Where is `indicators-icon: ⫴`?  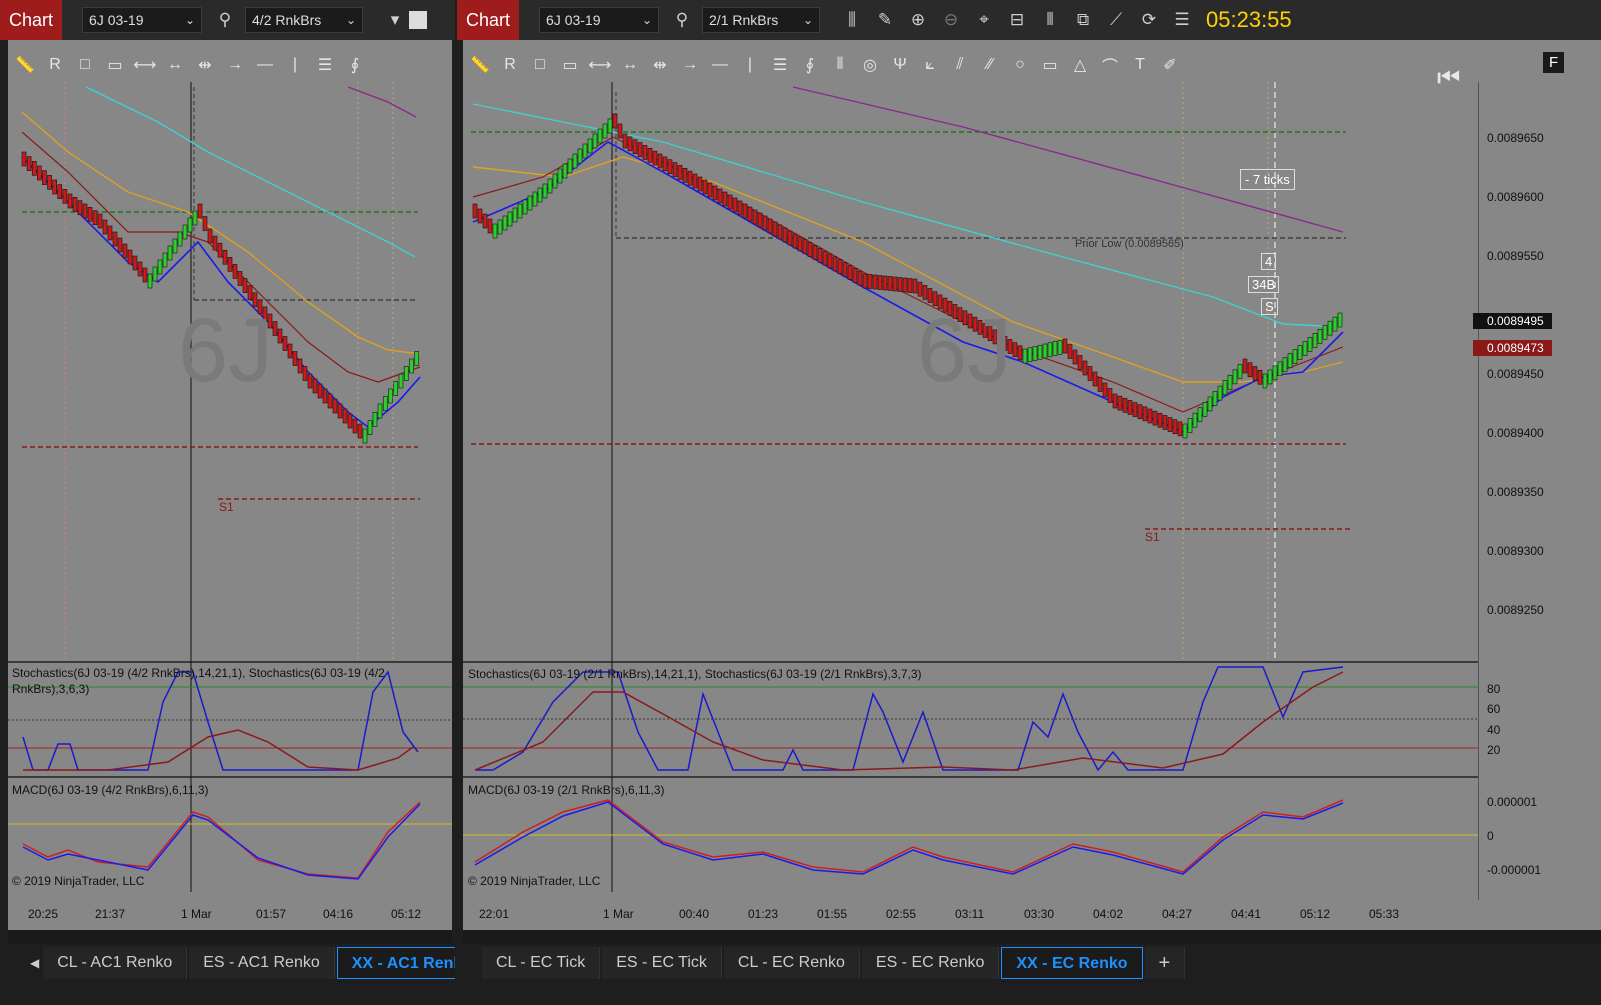
indicators-icon: ⫴ is located at coordinates (1050, 20).